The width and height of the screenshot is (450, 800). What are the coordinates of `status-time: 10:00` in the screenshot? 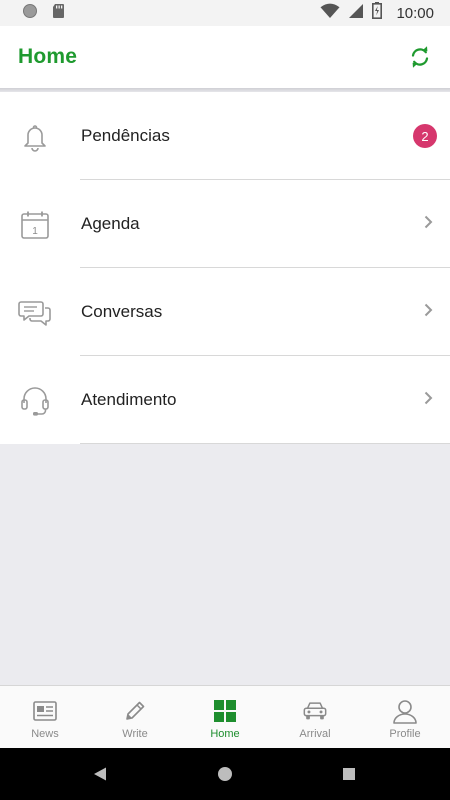 It's located at (415, 13).